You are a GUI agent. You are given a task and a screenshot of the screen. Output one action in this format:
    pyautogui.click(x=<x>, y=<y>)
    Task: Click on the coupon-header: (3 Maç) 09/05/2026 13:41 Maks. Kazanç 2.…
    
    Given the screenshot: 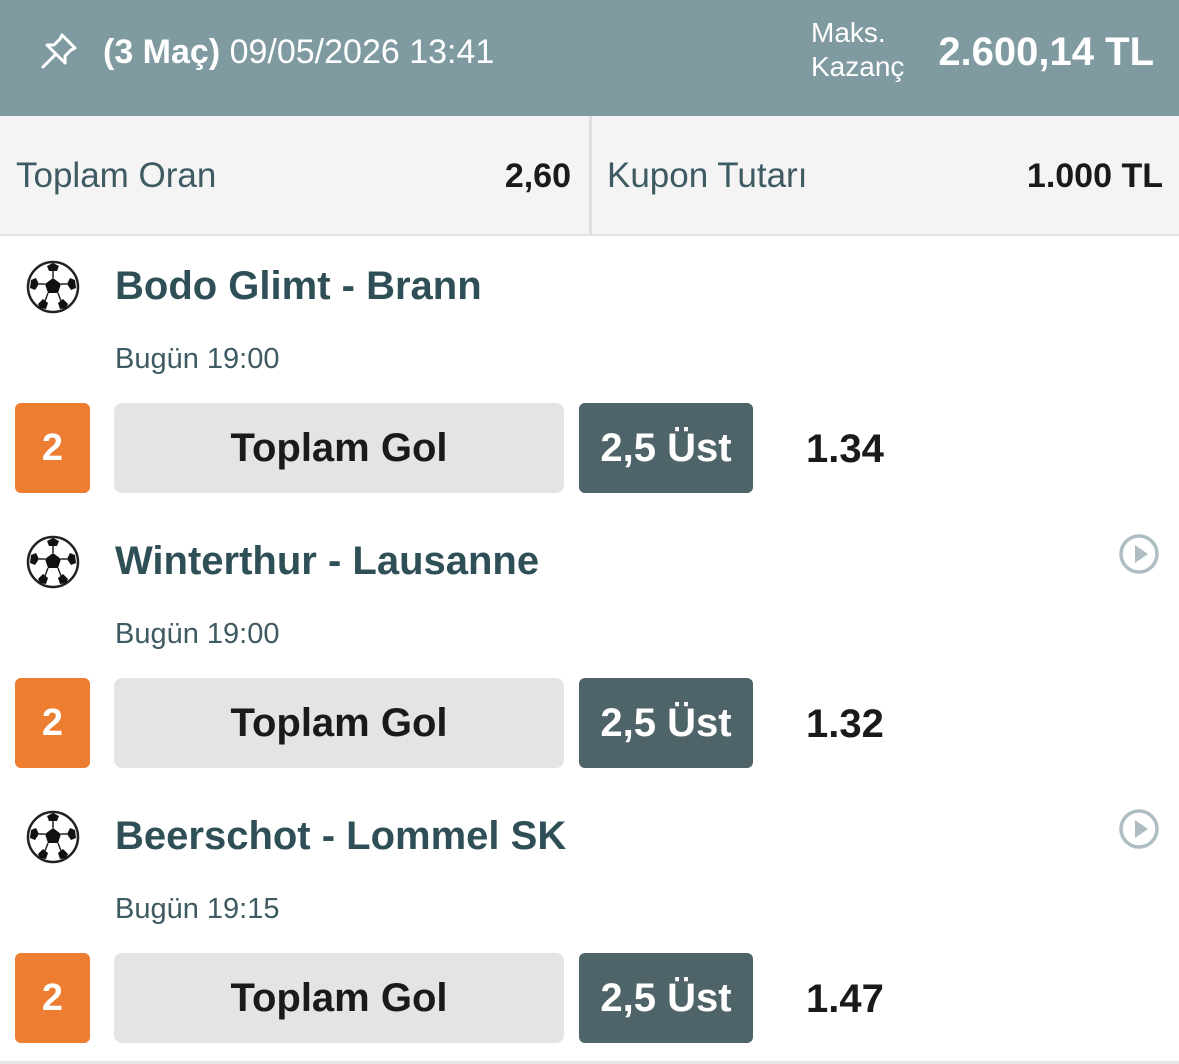 What is the action you would take?
    pyautogui.click(x=589, y=58)
    